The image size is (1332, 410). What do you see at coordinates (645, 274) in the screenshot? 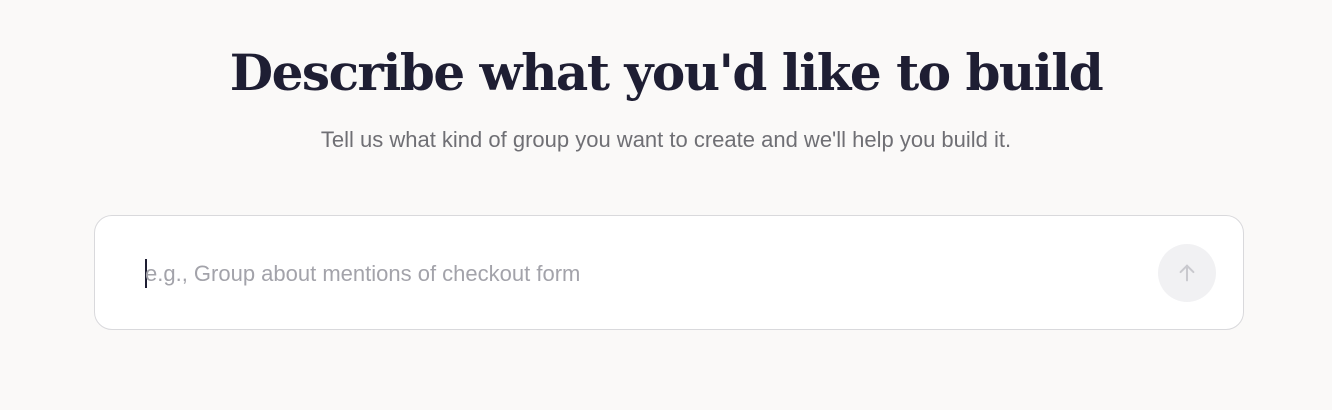
I see `prompt-input` at bounding box center [645, 274].